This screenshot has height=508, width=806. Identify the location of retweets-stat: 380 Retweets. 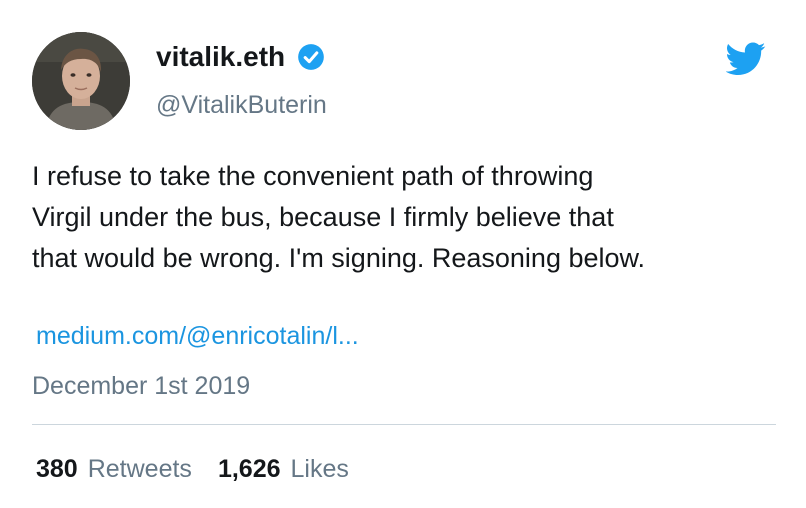
(114, 469).